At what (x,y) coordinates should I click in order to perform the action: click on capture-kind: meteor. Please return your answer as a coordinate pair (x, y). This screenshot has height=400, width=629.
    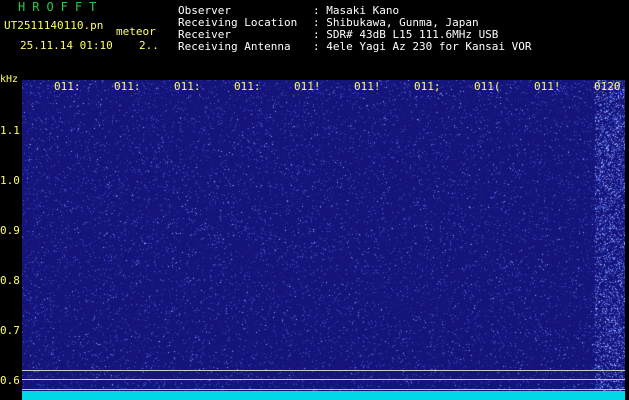
    Looking at the image, I should click on (136, 31).